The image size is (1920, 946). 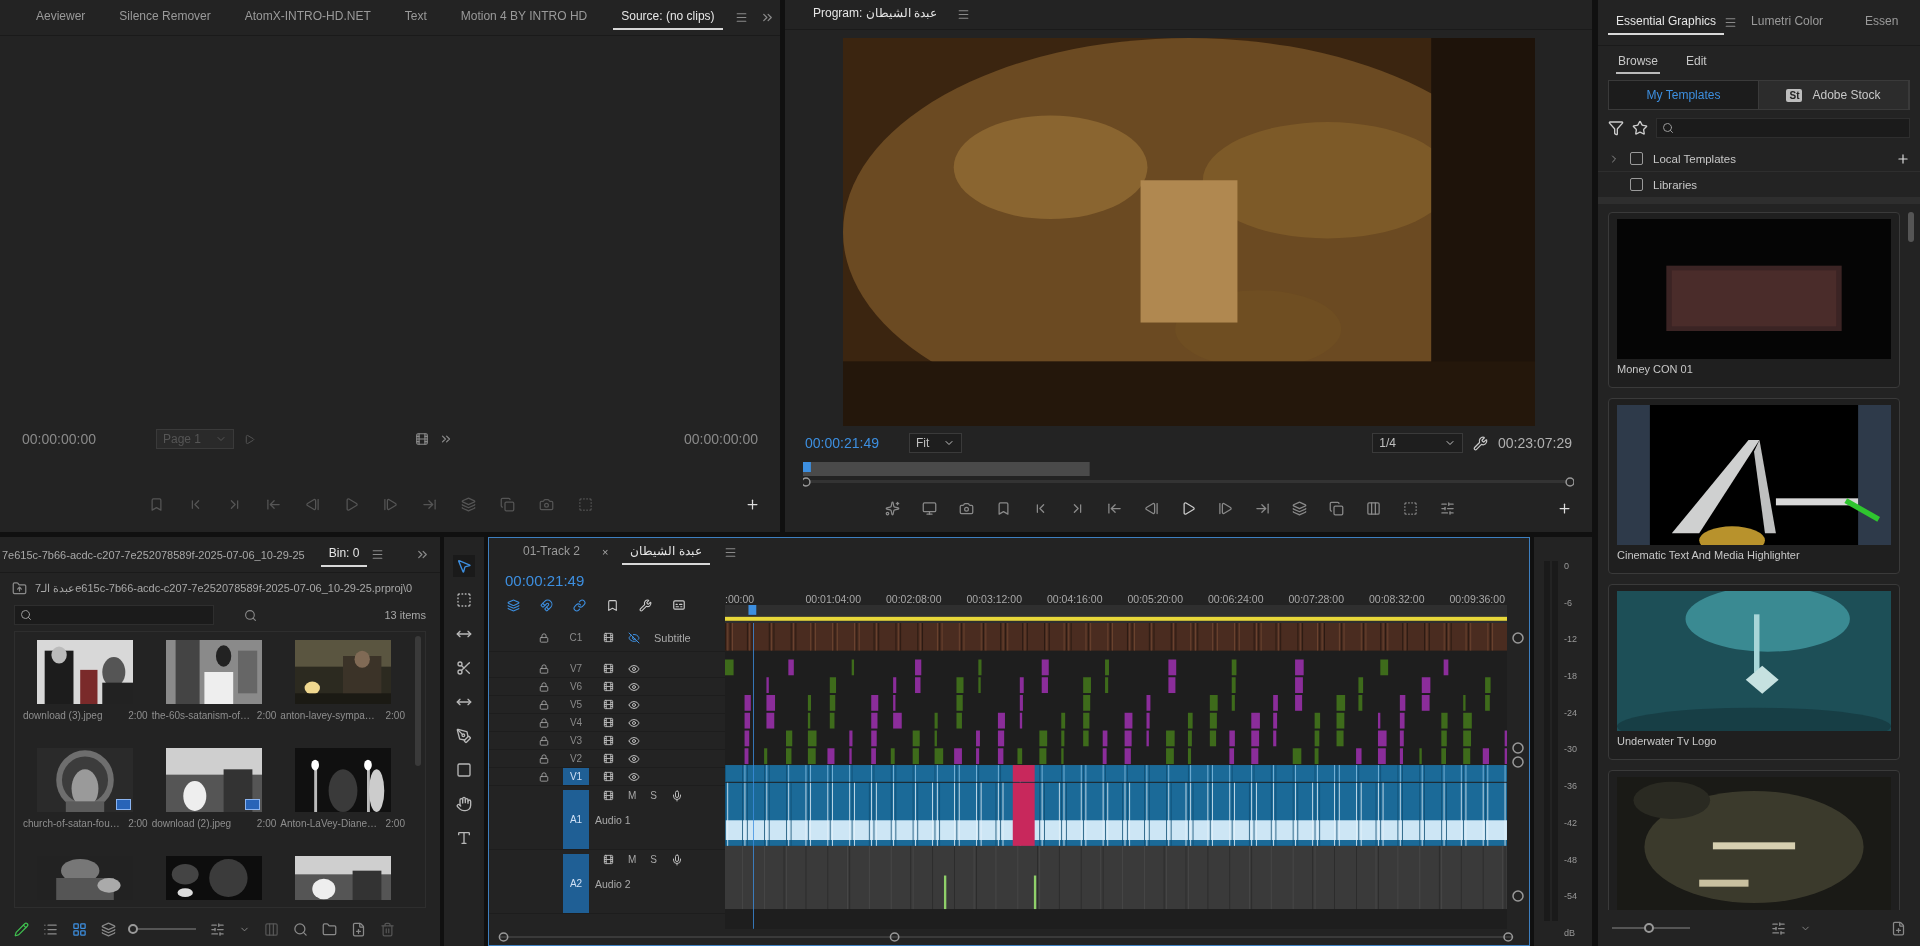 I want to click on panel-tab: Program: عبدة الشيطان, so click(x=875, y=15).